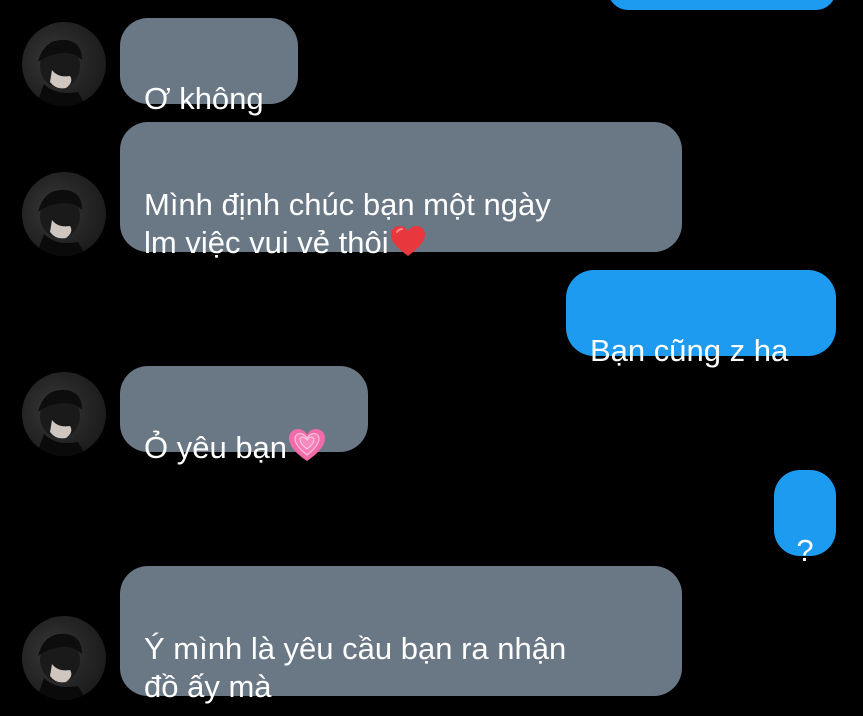 The height and width of the screenshot is (716, 863). What do you see at coordinates (722, 5) in the screenshot?
I see `outgoing-message-bubble-partial` at bounding box center [722, 5].